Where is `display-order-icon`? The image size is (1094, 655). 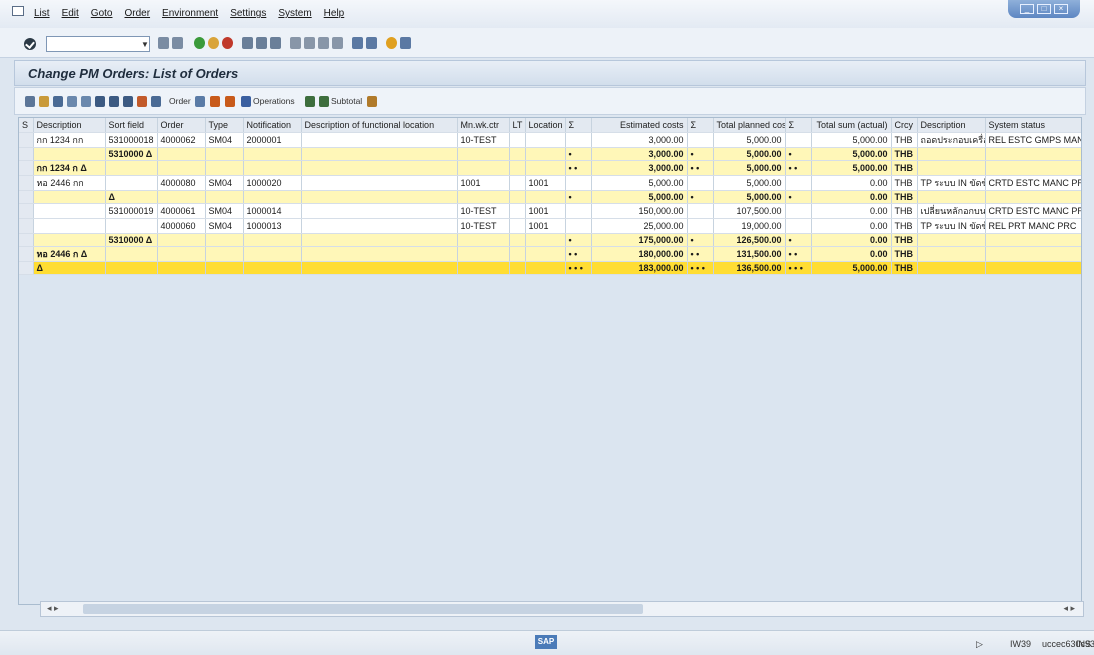 display-order-icon is located at coordinates (200, 101).